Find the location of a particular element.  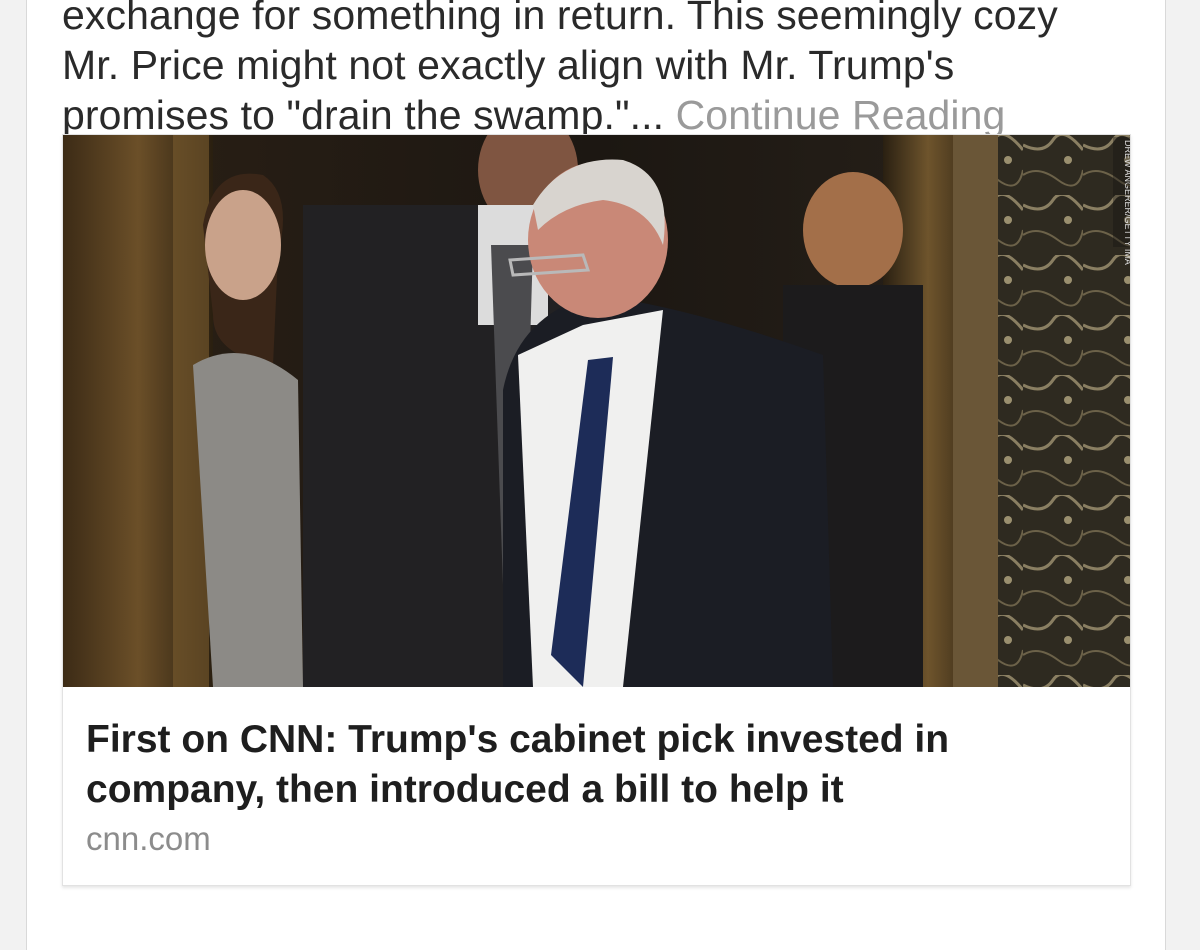

photo-credit: DREW ANGERER/GETTY IMA is located at coordinates (1127, 202).